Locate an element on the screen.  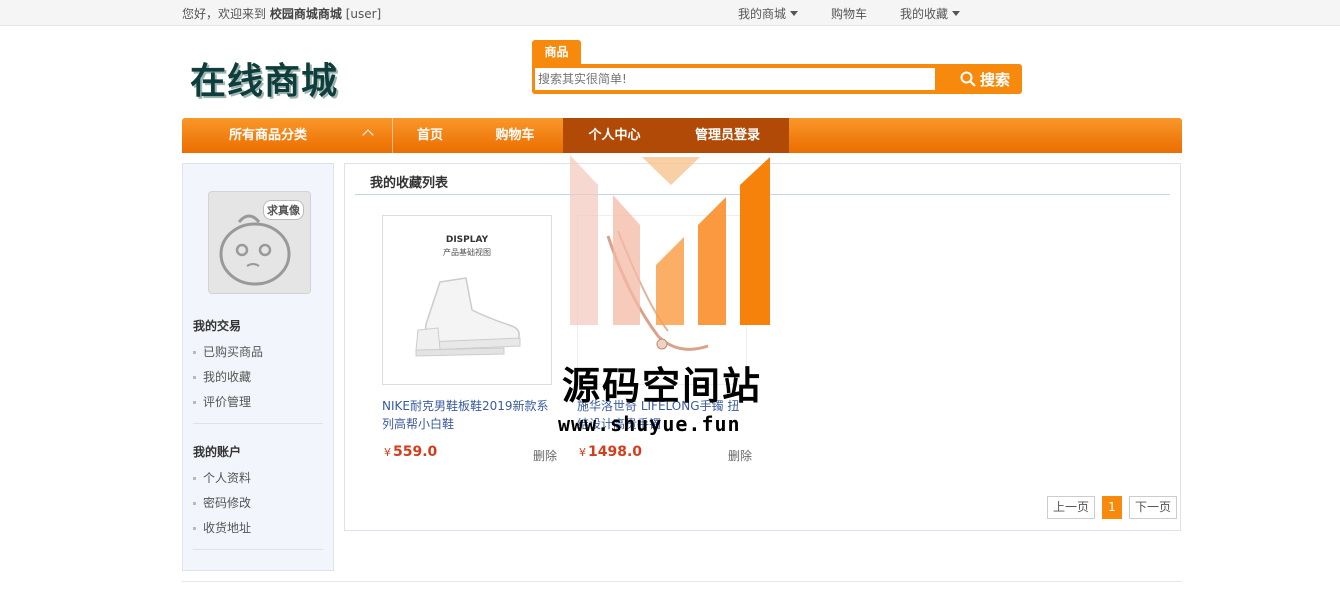
pagination: 上一页 1 下一页 is located at coordinates (1108, 507).